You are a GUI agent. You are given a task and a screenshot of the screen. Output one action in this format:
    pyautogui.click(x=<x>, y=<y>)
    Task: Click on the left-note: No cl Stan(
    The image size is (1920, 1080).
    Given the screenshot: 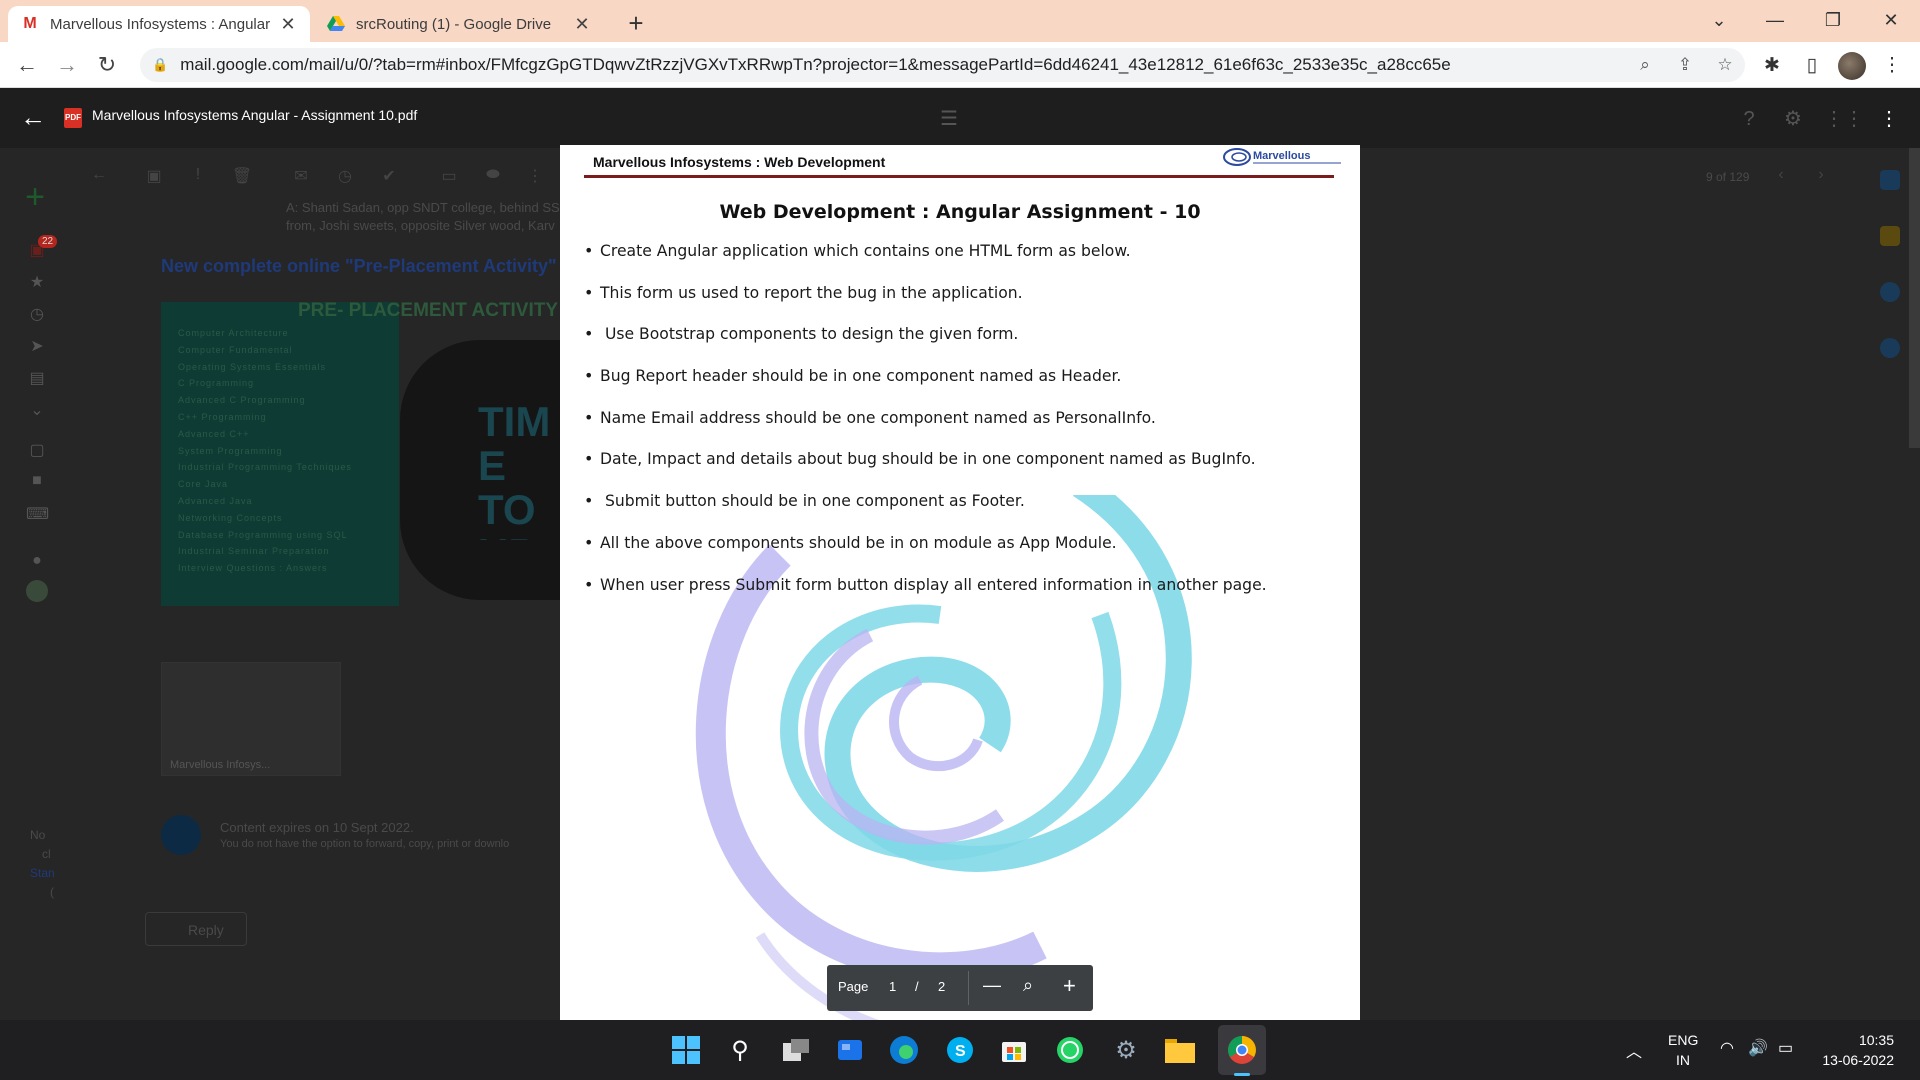 What is the action you would take?
    pyautogui.click(x=42, y=863)
    